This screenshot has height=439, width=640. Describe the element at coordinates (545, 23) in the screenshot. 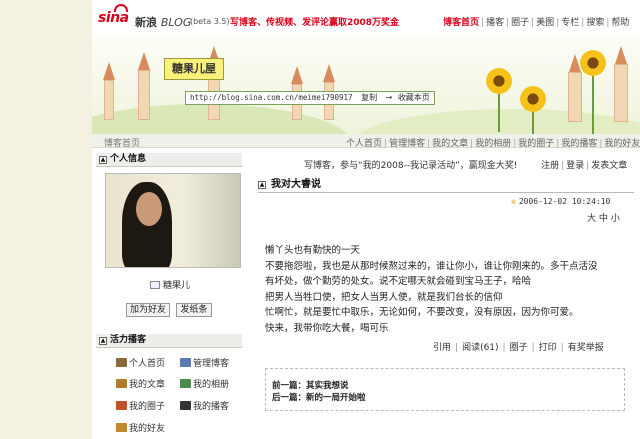

I see `nav-photos: 美图` at that location.